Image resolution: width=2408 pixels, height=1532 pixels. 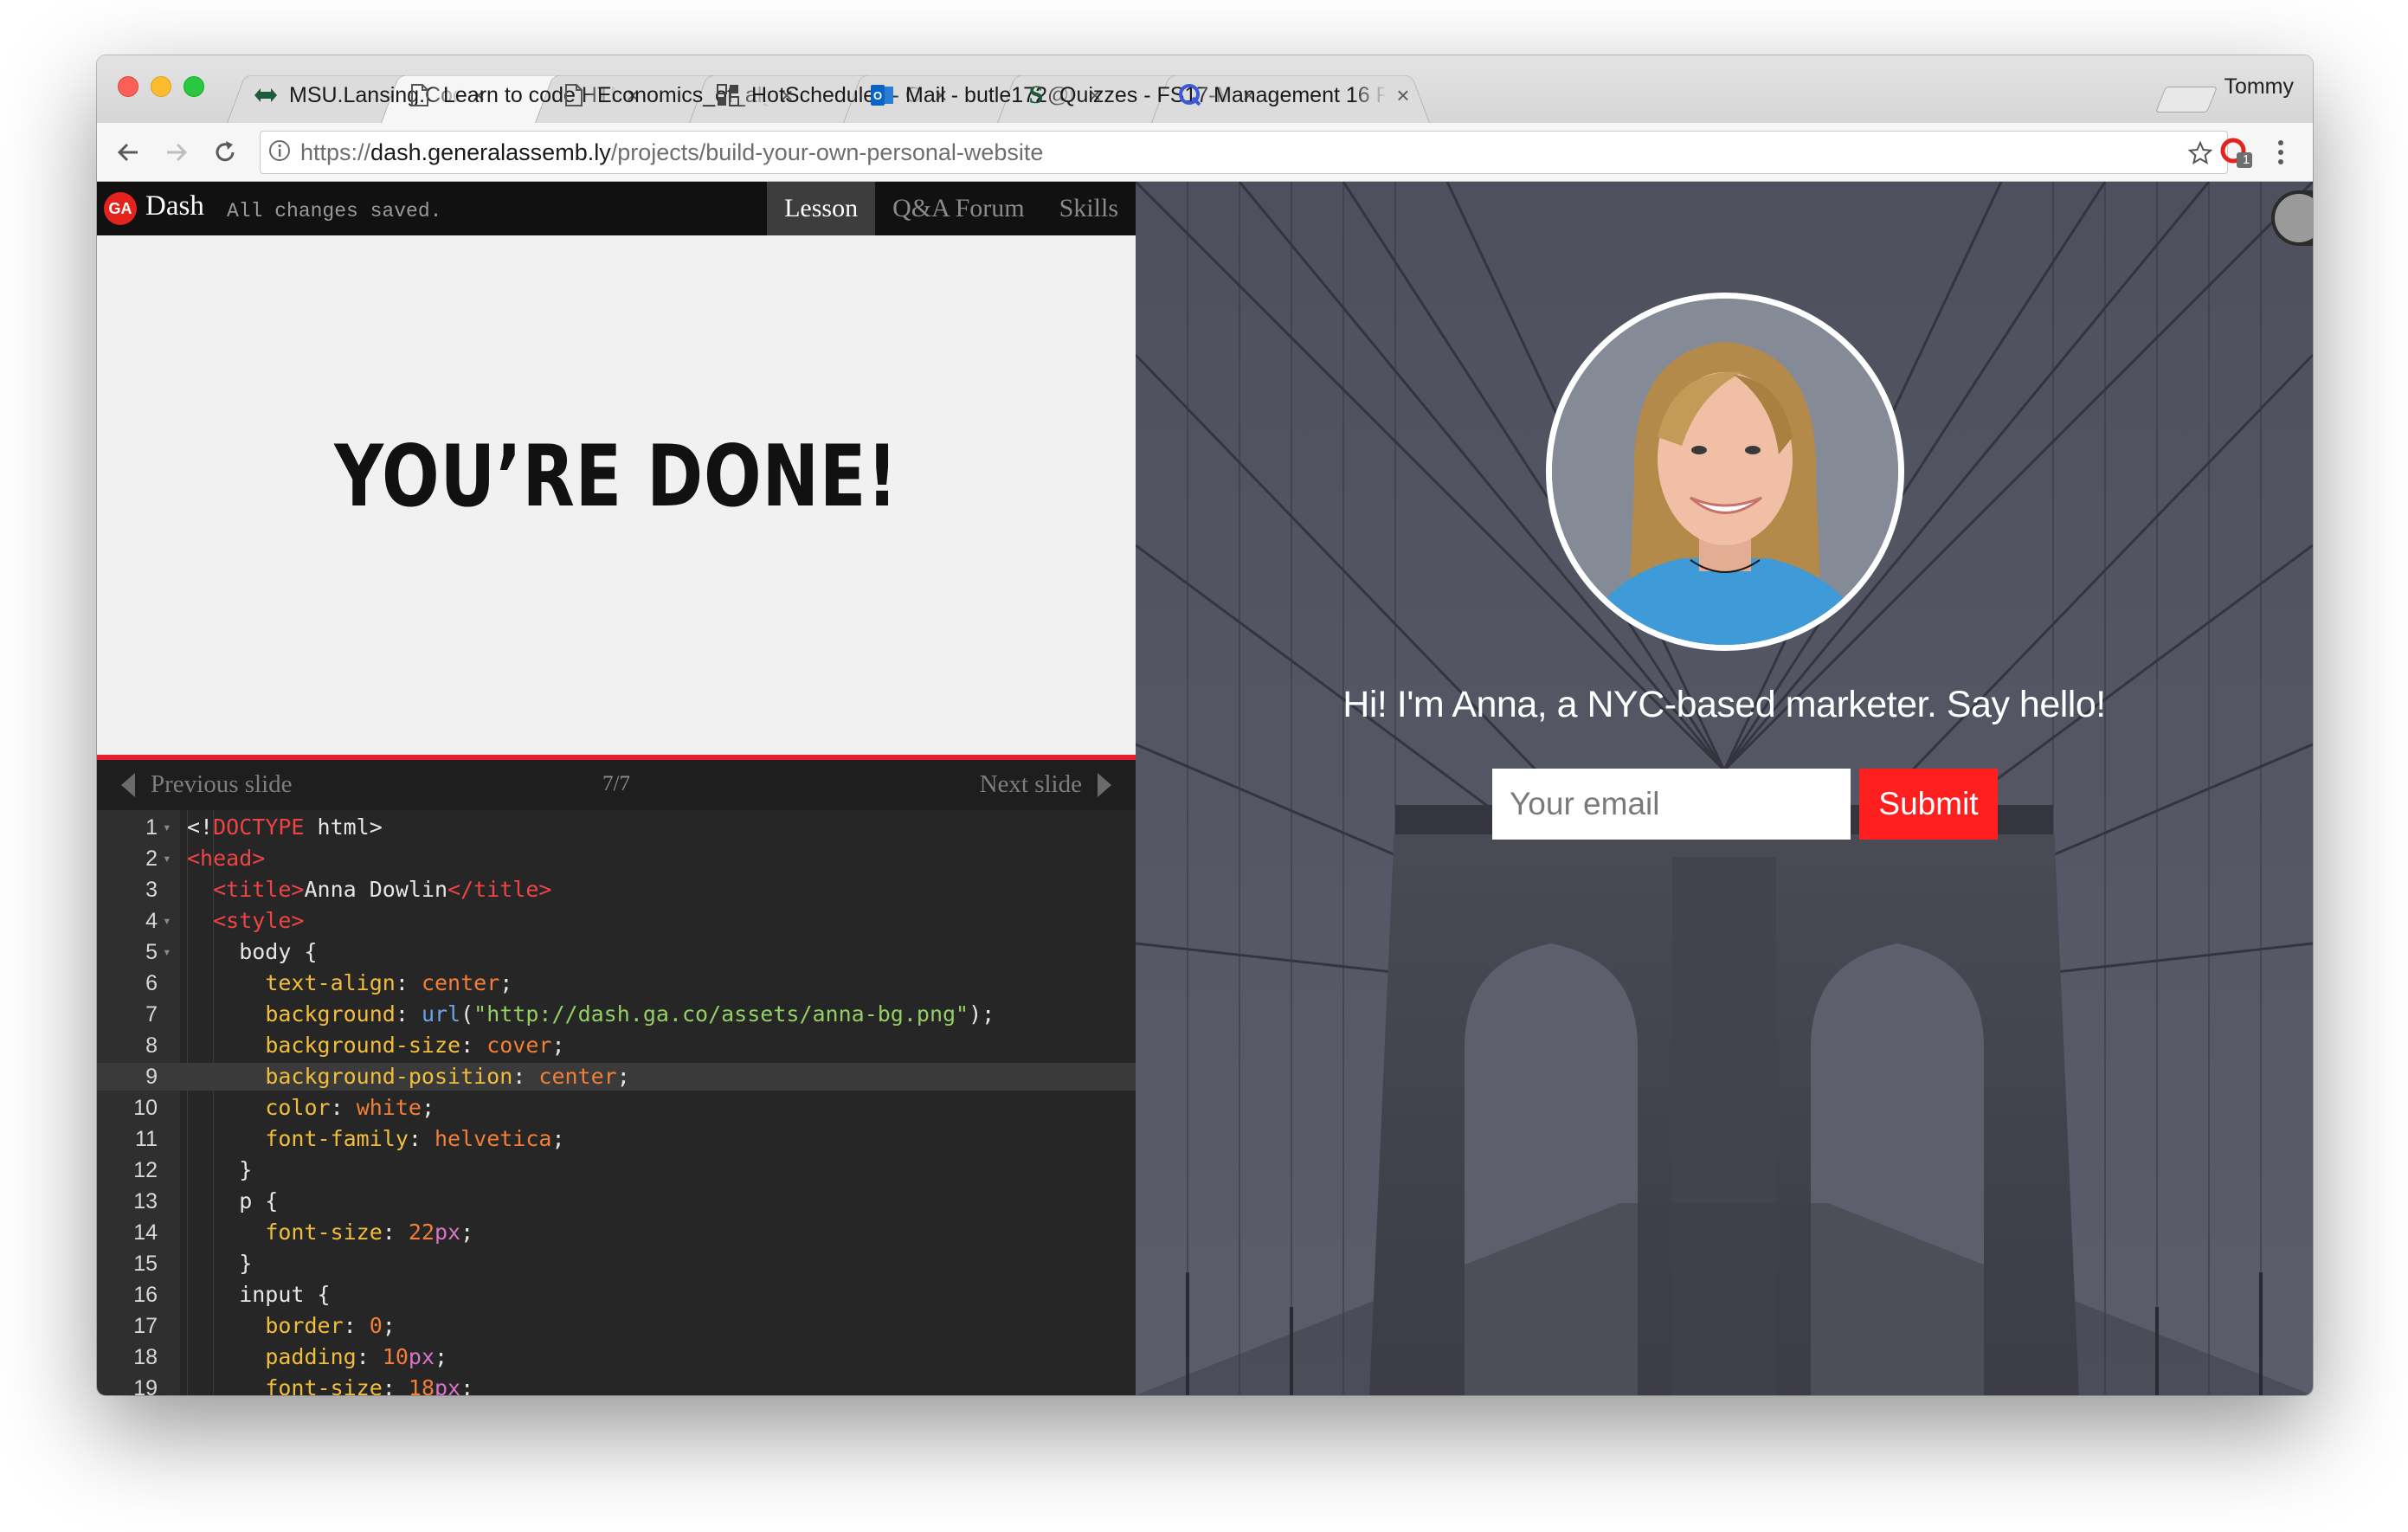 I want to click on code-token: Anna Dowlin, so click(x=376, y=889).